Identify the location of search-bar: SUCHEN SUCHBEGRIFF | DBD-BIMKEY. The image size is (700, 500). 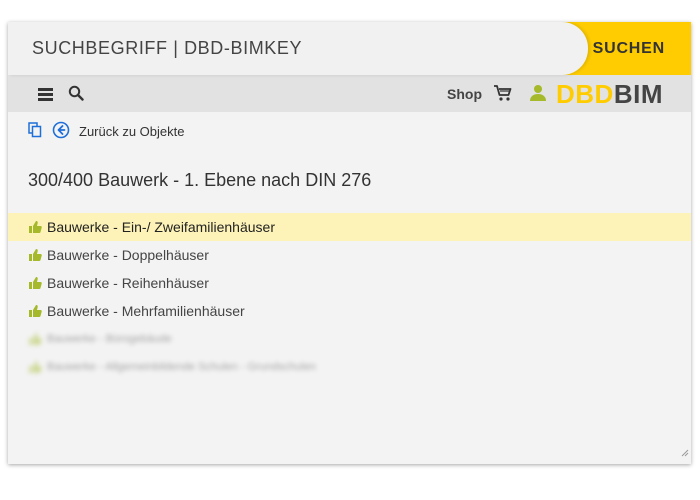
(349, 48).